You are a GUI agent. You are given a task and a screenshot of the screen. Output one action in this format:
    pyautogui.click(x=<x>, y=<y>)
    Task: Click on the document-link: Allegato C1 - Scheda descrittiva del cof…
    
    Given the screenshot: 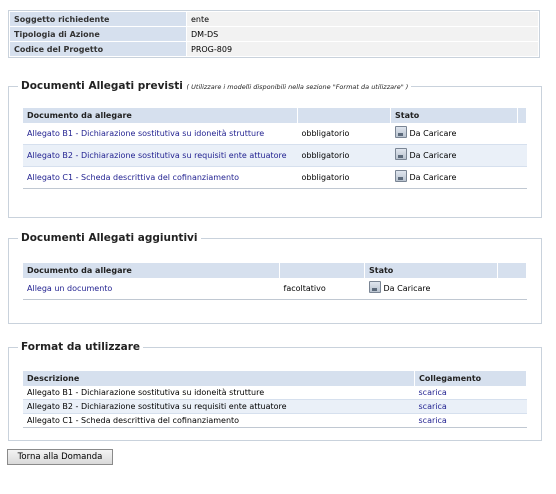 What is the action you would take?
    pyautogui.click(x=133, y=177)
    